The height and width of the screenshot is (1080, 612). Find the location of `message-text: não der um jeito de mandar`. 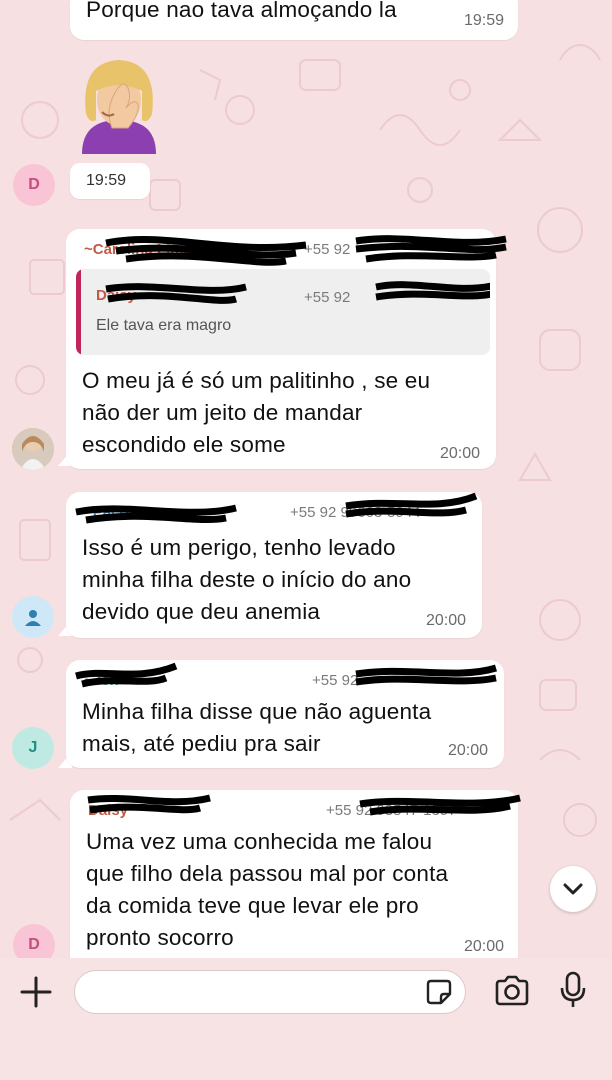

message-text: não der um jeito de mandar is located at coordinates (222, 412).